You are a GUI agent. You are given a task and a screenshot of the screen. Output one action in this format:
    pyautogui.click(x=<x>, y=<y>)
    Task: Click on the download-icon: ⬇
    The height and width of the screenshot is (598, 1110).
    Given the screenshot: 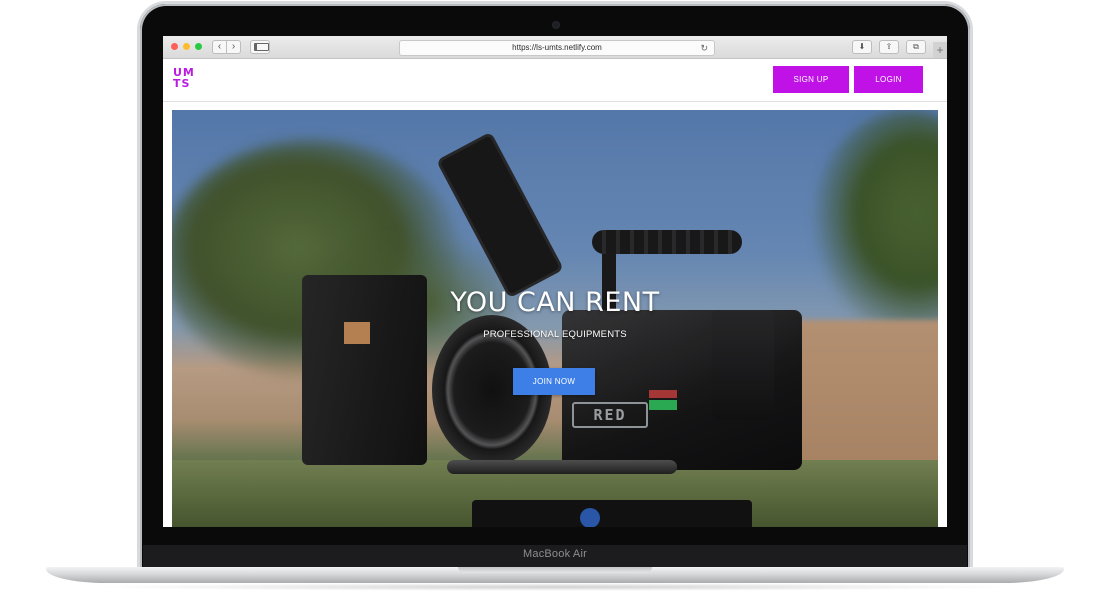 What is the action you would take?
    pyautogui.click(x=862, y=46)
    